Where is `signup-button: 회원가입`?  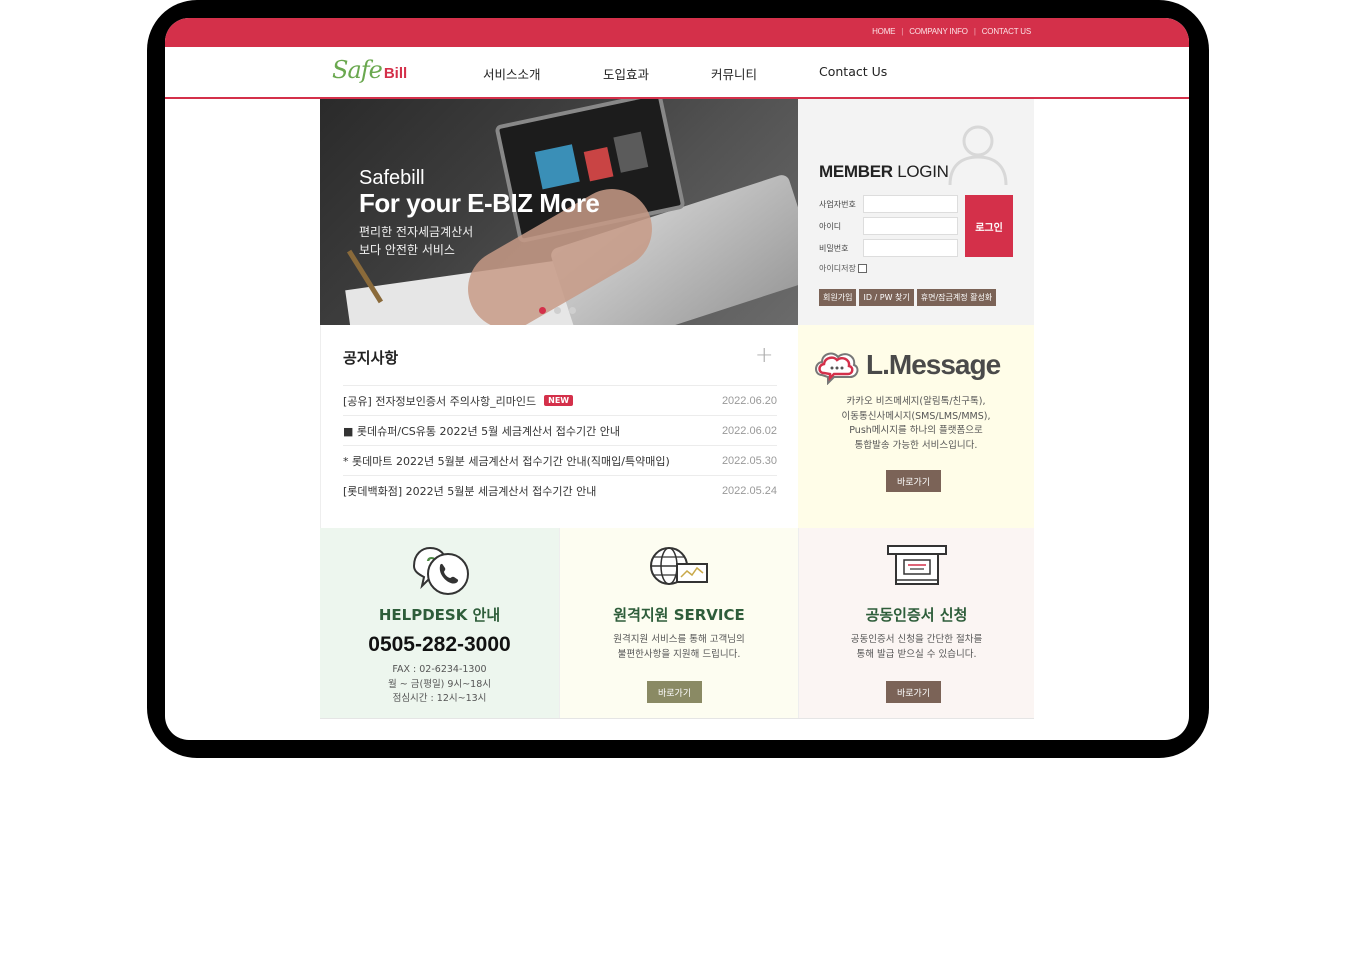
signup-button: 회원가입 is located at coordinates (838, 297).